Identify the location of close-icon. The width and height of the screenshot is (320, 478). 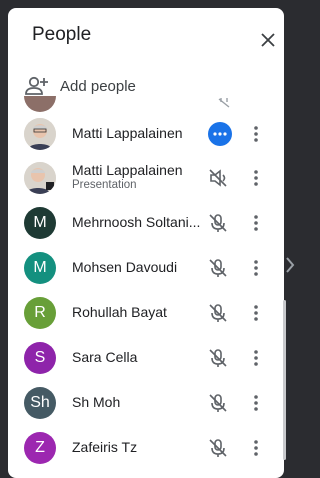
(268, 40).